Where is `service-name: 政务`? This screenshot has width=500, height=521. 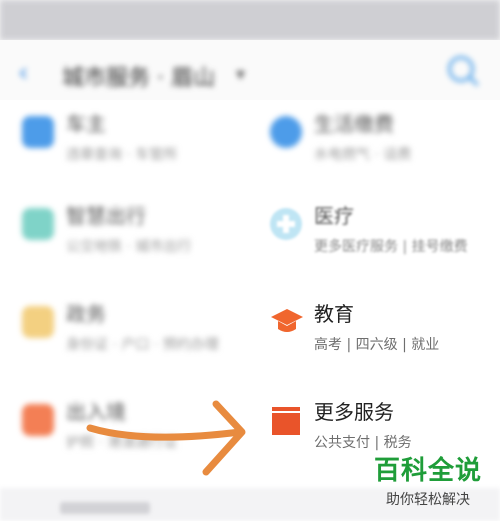 service-name: 政务 is located at coordinates (86, 314).